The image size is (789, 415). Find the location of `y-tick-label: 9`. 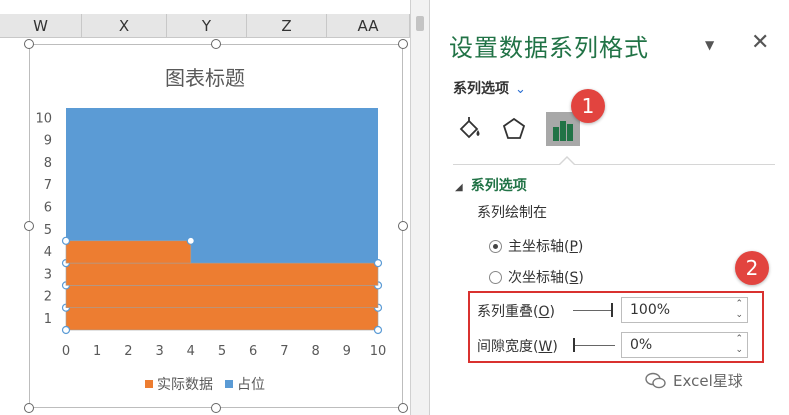

y-tick-label: 9 is located at coordinates (48, 141).